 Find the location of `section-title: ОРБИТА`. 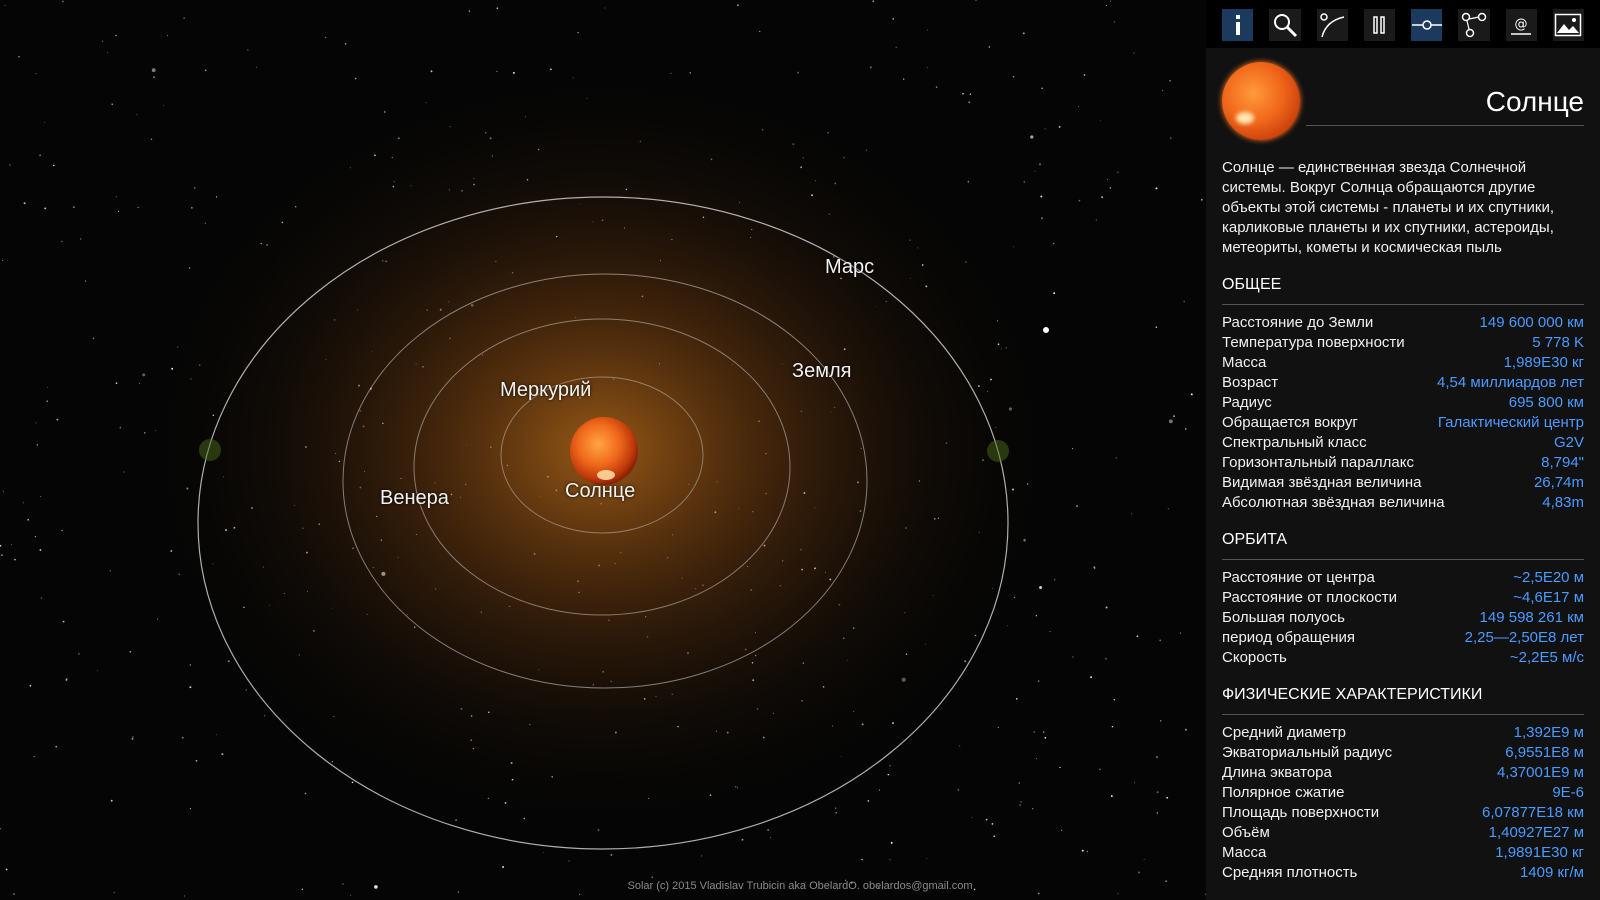

section-title: ОРБИТА is located at coordinates (1403, 545).